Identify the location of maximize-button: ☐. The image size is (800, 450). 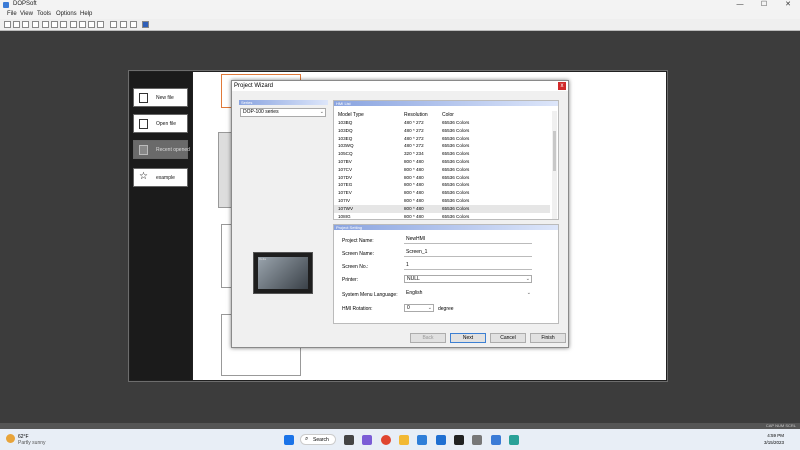
(764, 5).